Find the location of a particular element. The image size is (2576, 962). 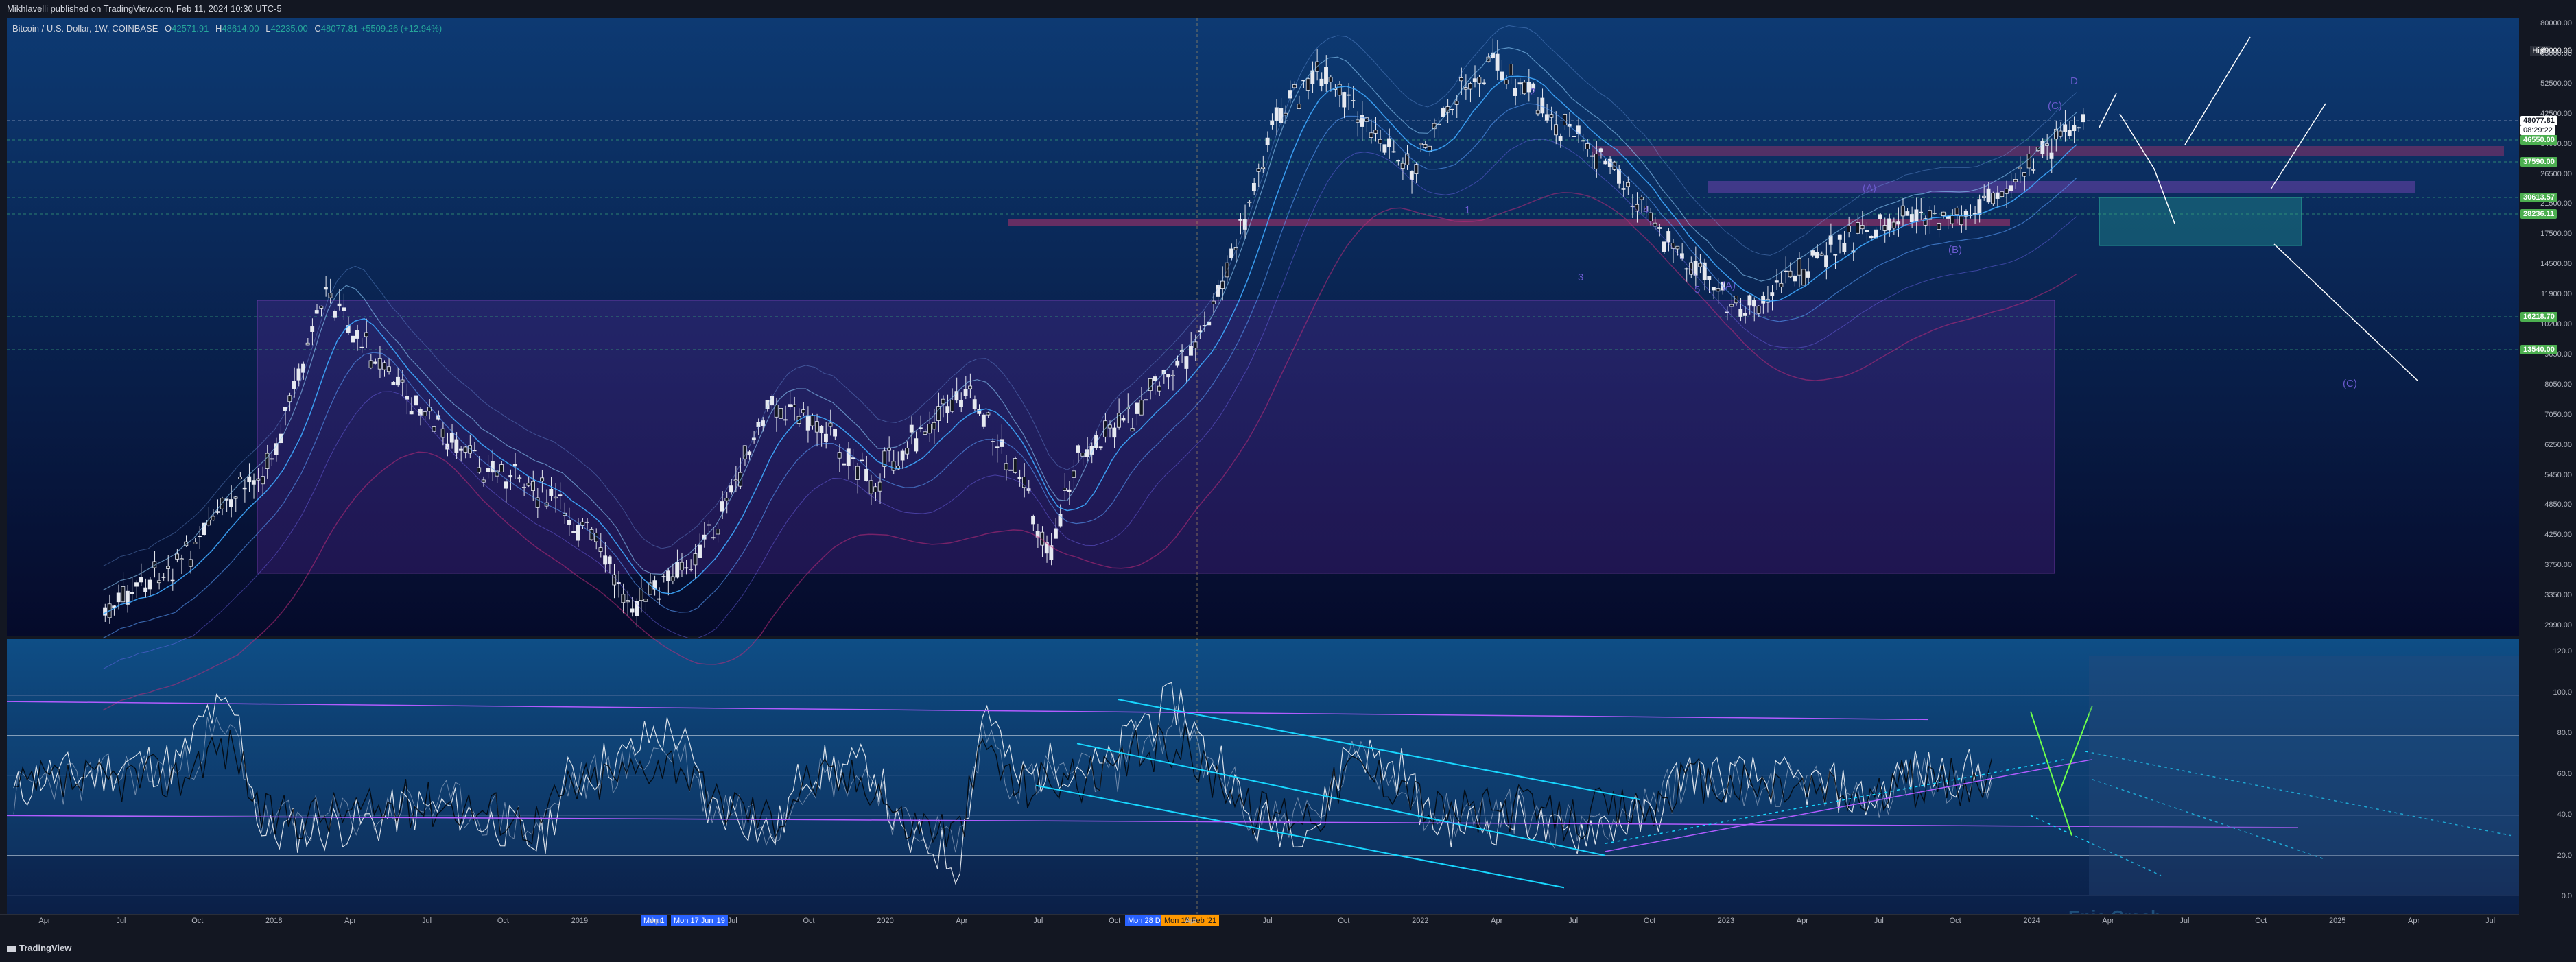

time-tag-blue-3: Mon 28 D is located at coordinates (1144, 920).